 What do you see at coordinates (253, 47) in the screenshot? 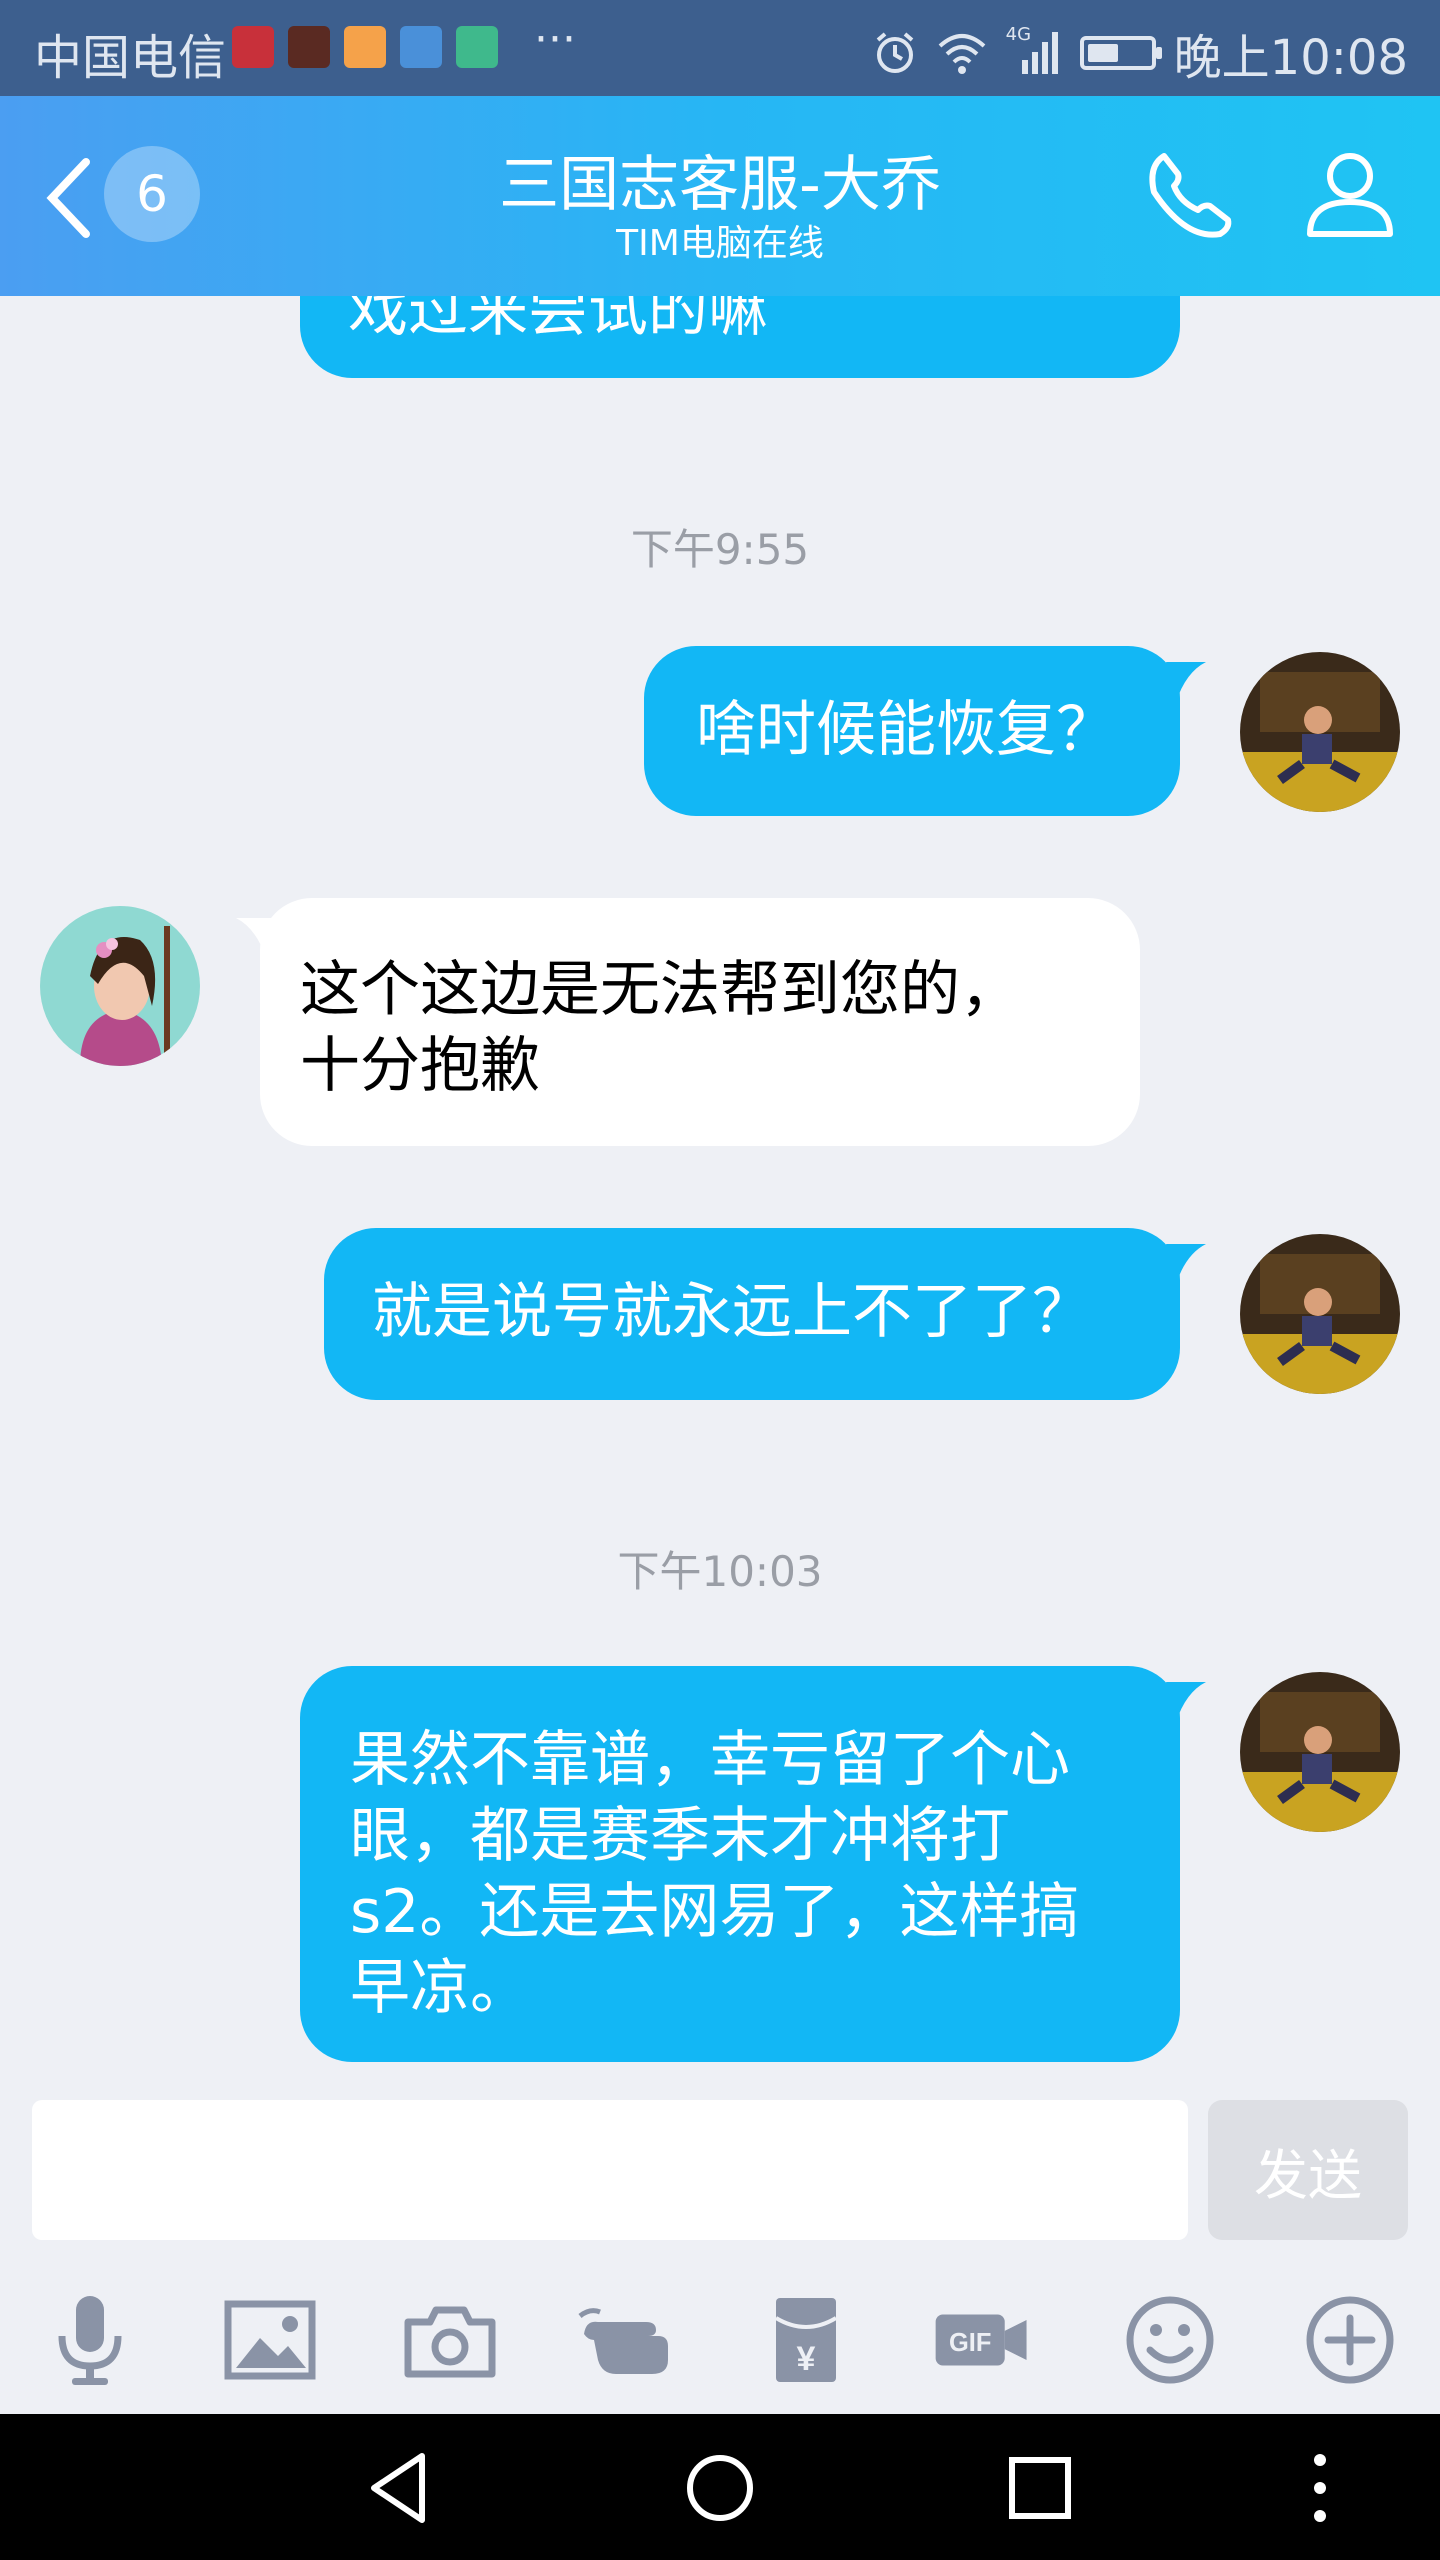
I see `netease-app-icon` at bounding box center [253, 47].